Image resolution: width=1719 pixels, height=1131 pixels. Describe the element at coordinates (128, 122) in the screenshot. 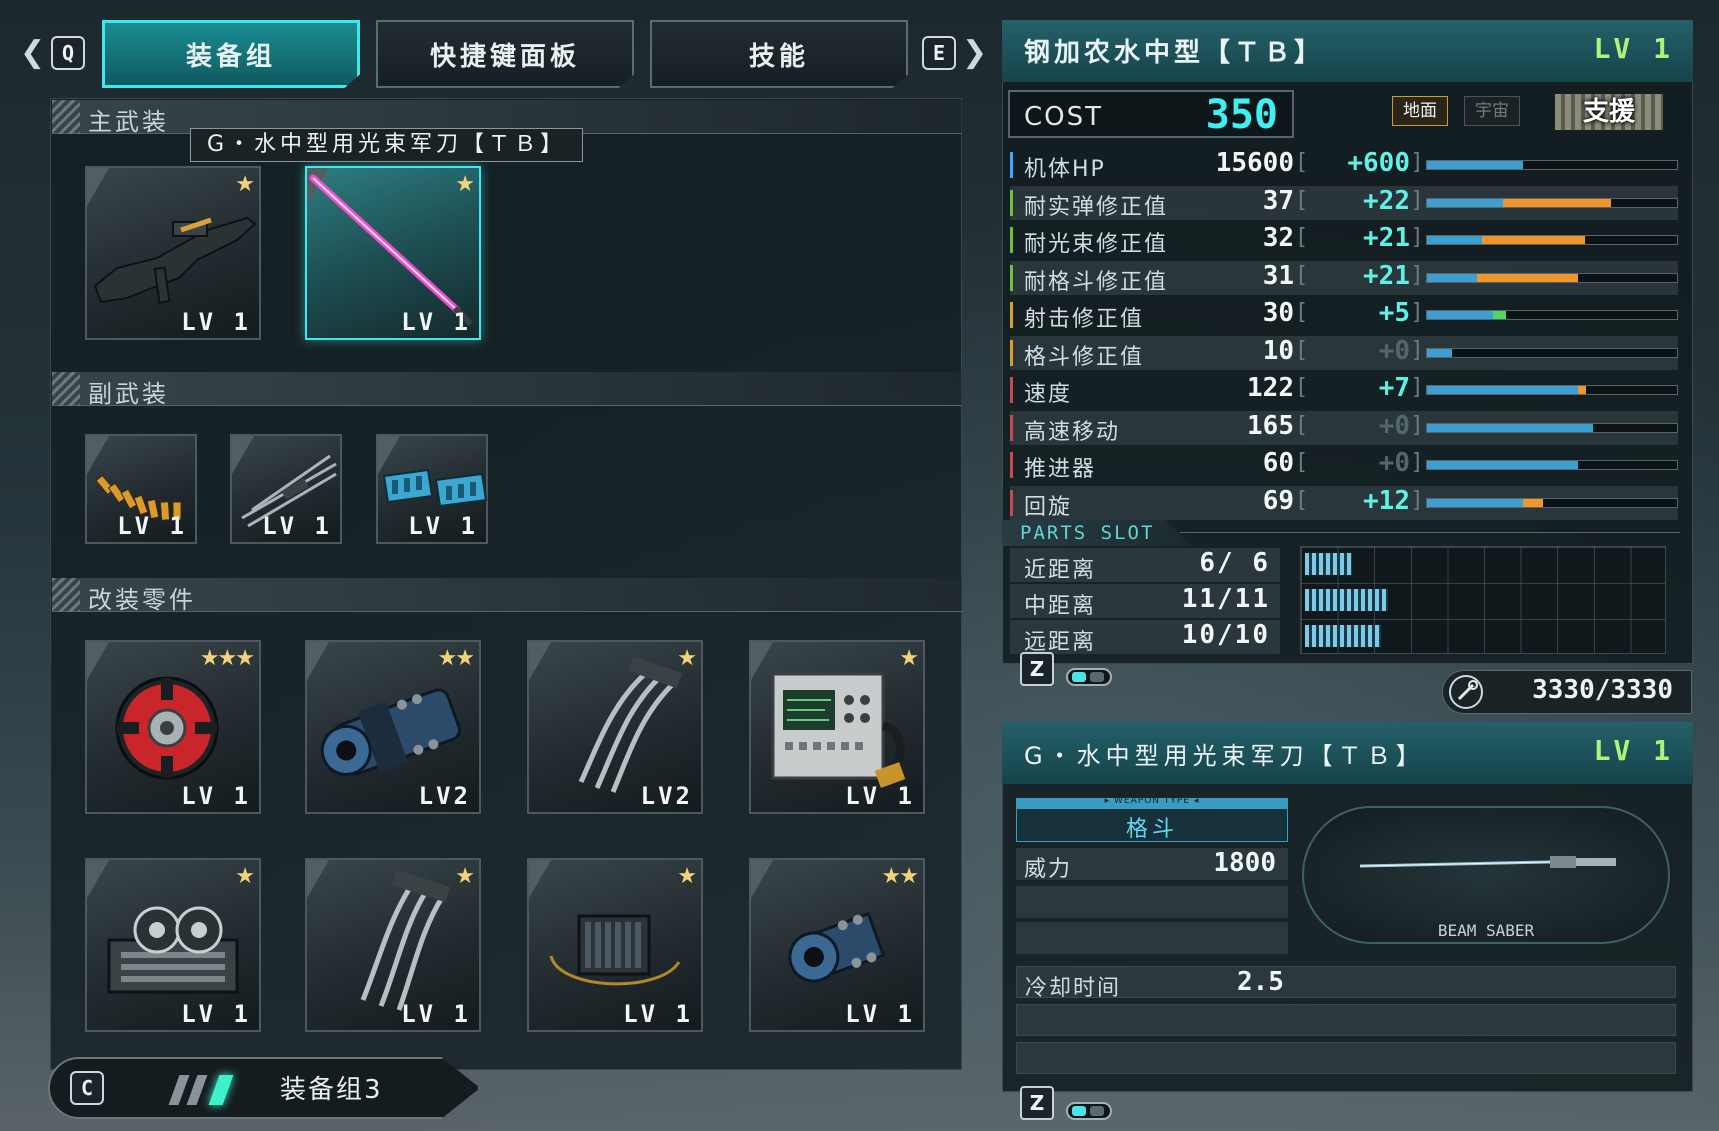

I see `main-weapon-title: 主武装` at that location.